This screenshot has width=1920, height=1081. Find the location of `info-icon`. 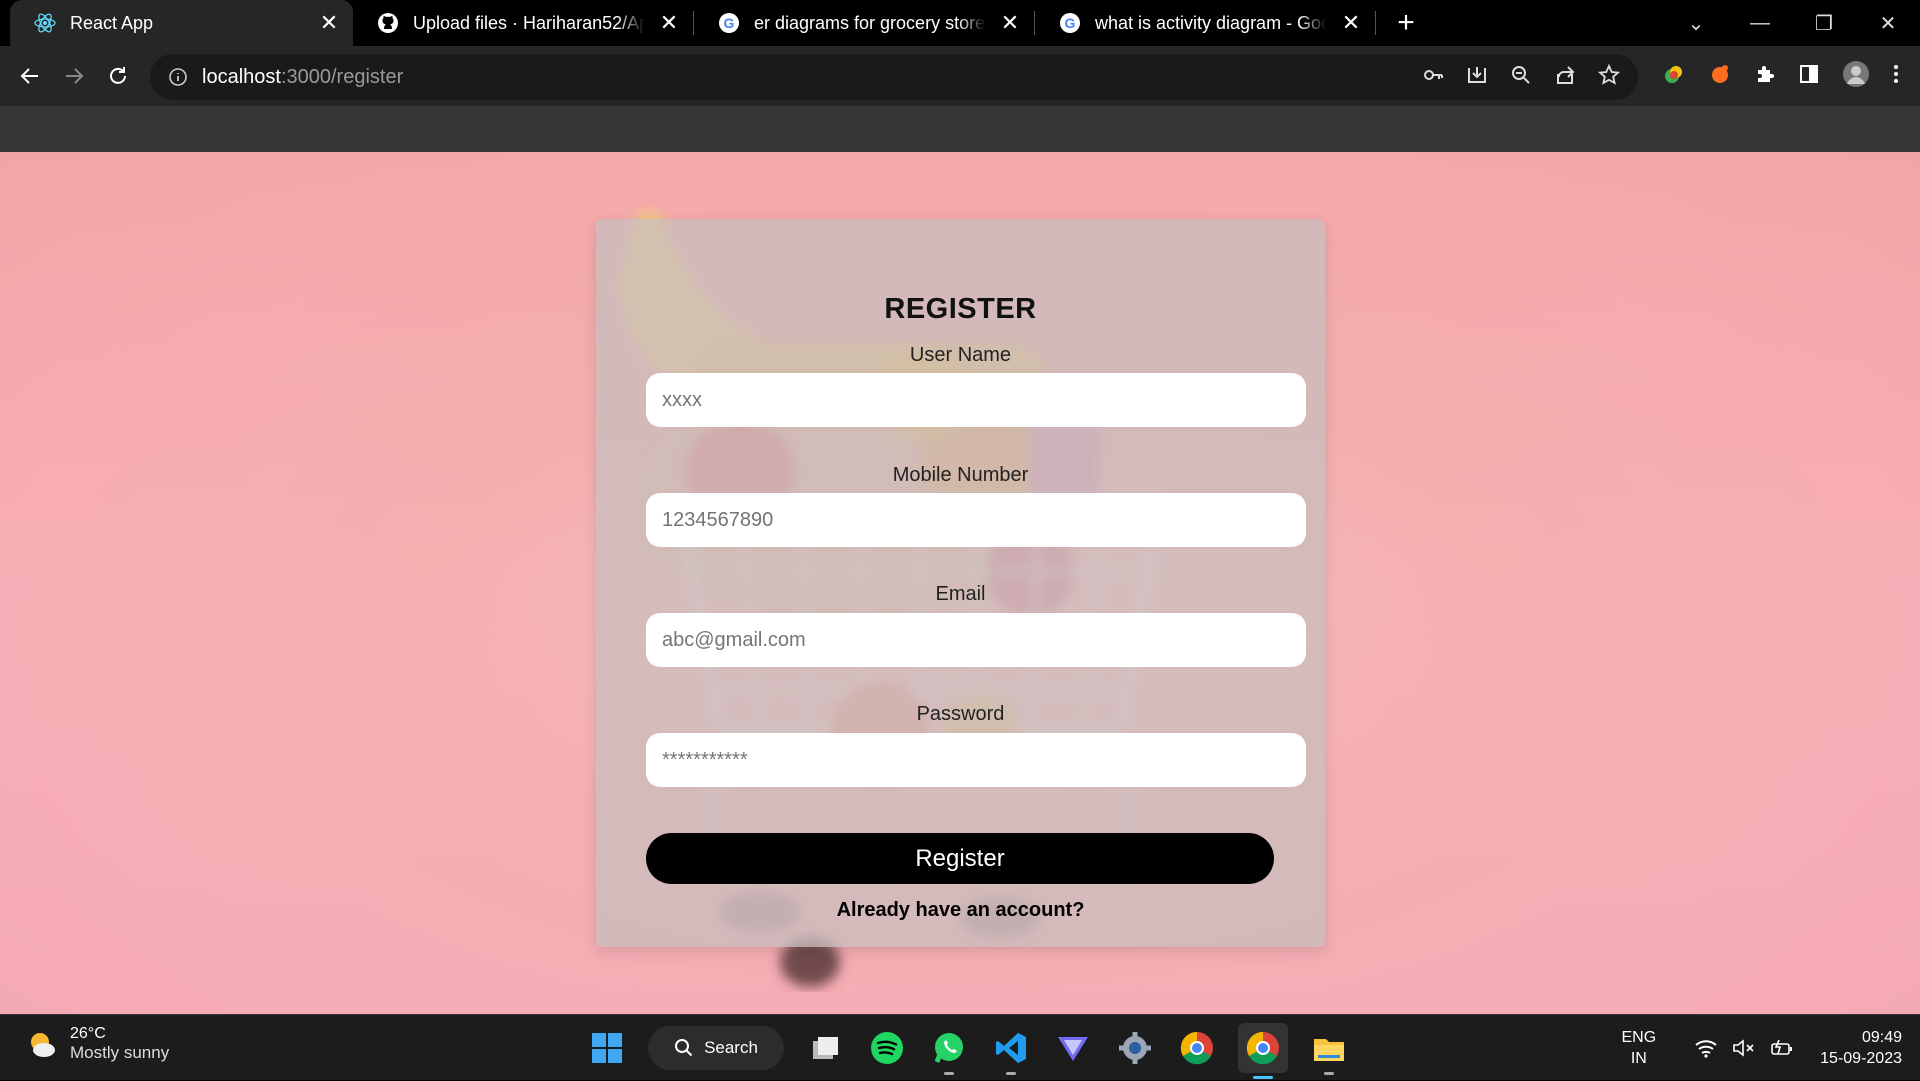

info-icon is located at coordinates (178, 77).